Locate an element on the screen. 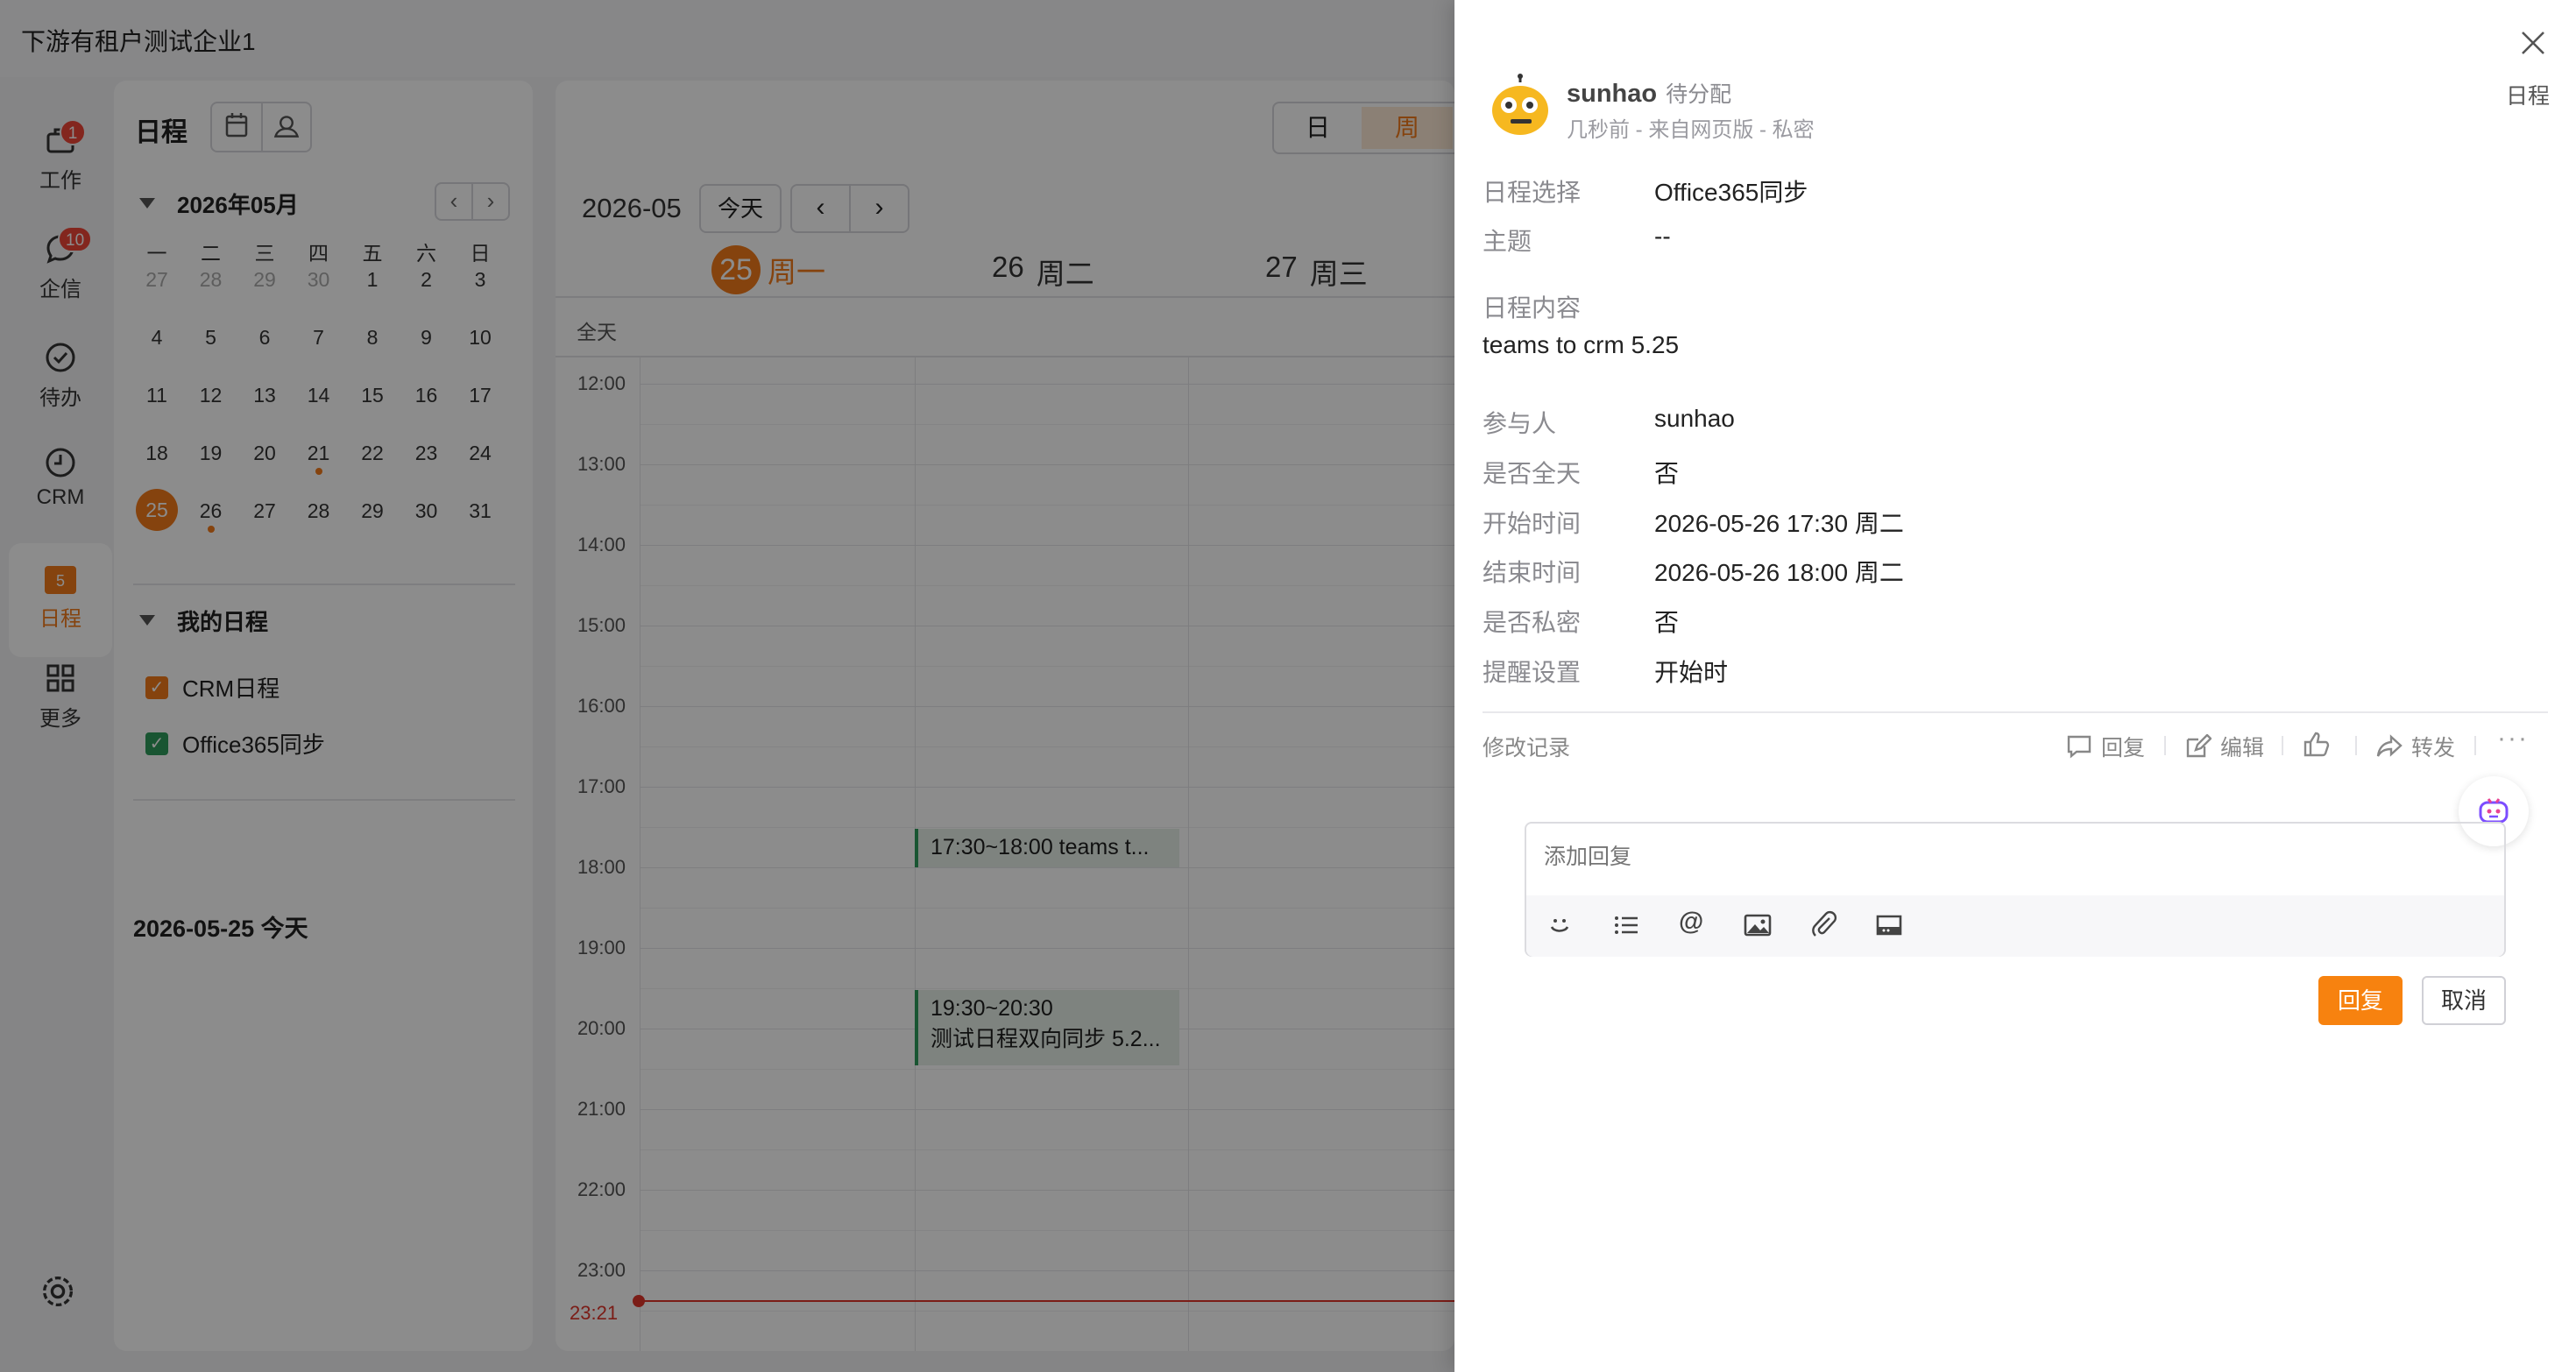 Image resolution: width=2576 pixels, height=1372 pixels. reply-toolbar is located at coordinates (2015, 926).